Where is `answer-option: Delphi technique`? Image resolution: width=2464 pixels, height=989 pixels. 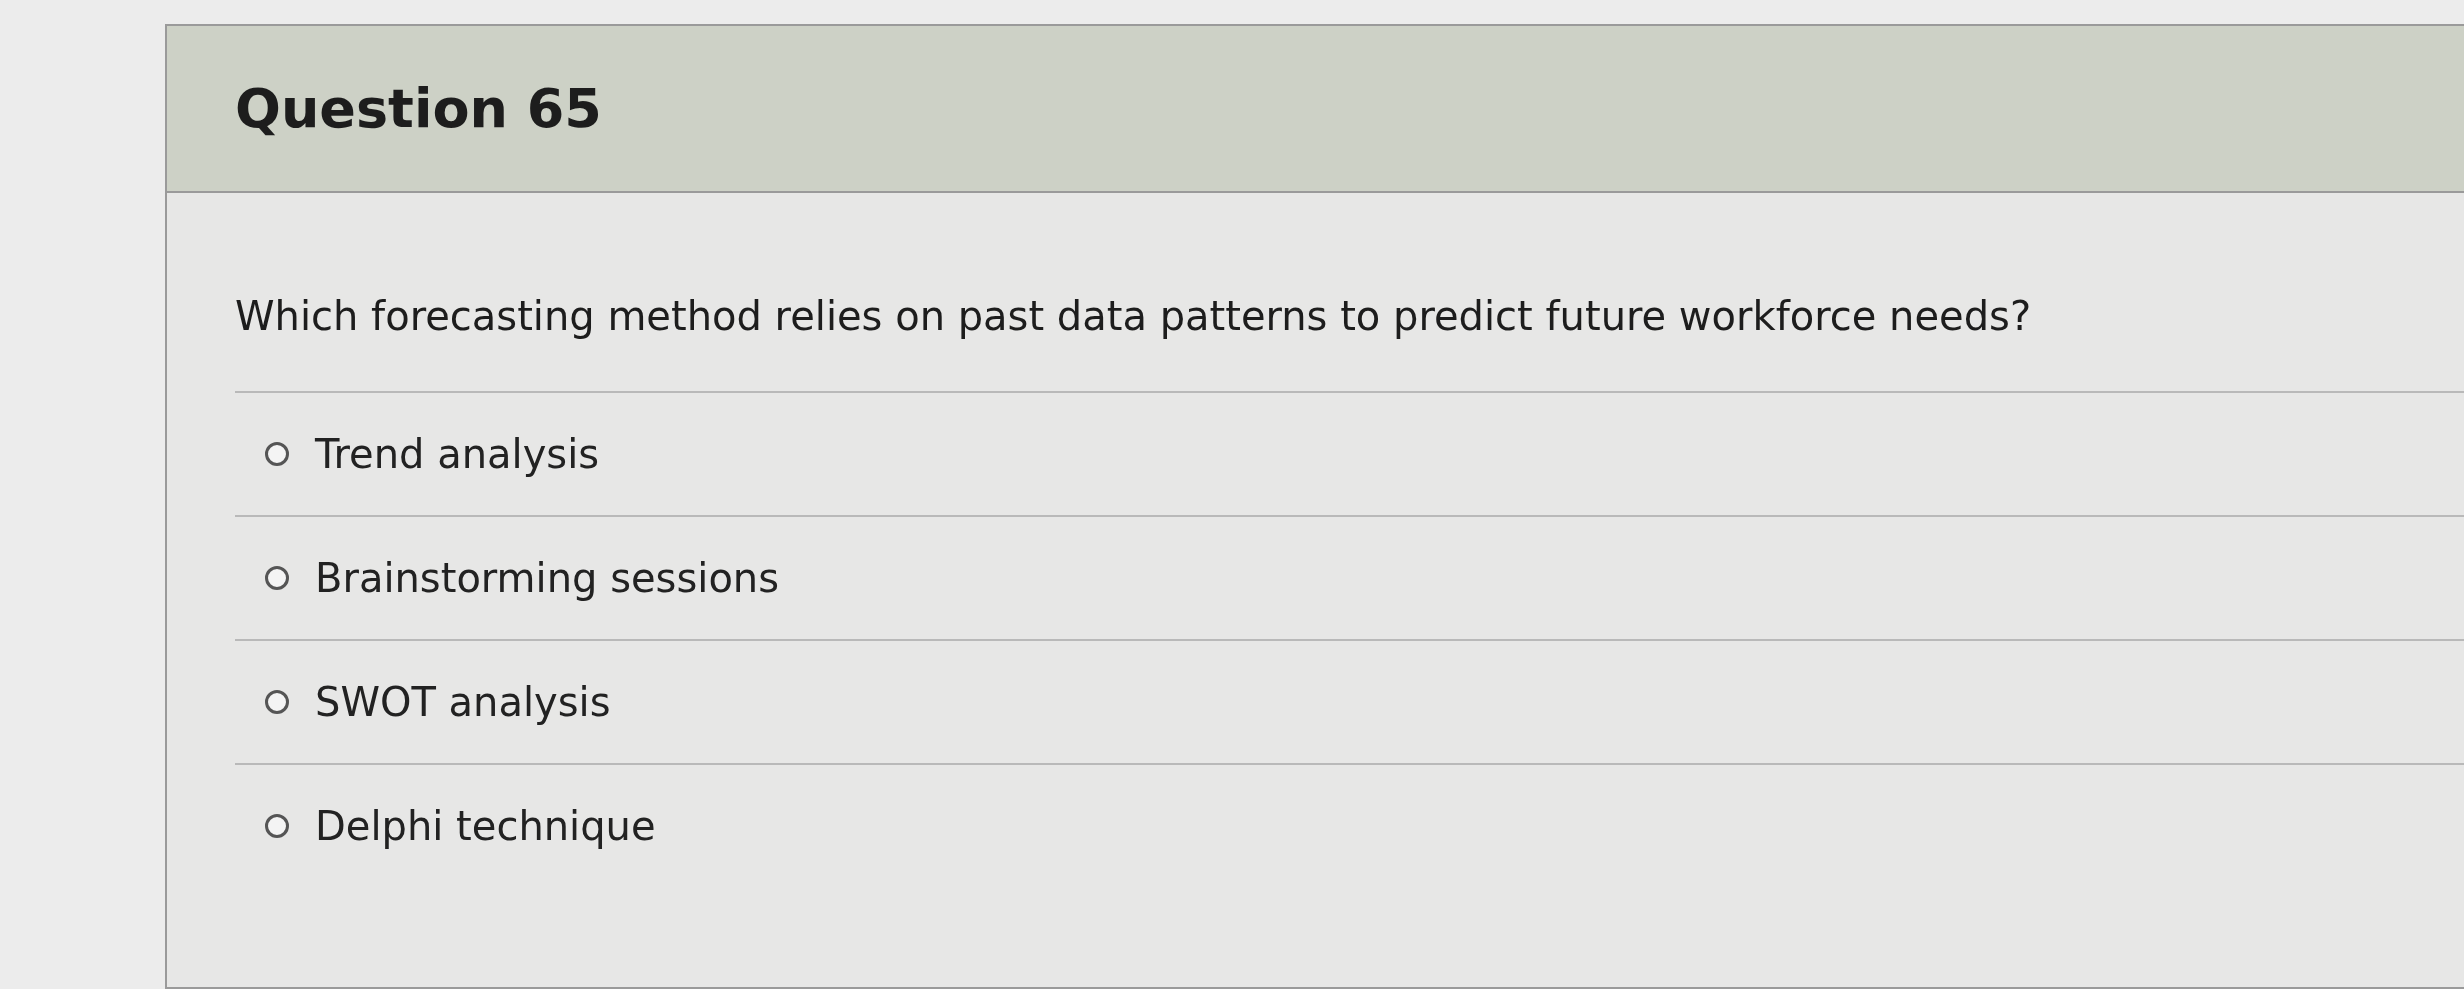 answer-option: Delphi technique is located at coordinates (1349, 825).